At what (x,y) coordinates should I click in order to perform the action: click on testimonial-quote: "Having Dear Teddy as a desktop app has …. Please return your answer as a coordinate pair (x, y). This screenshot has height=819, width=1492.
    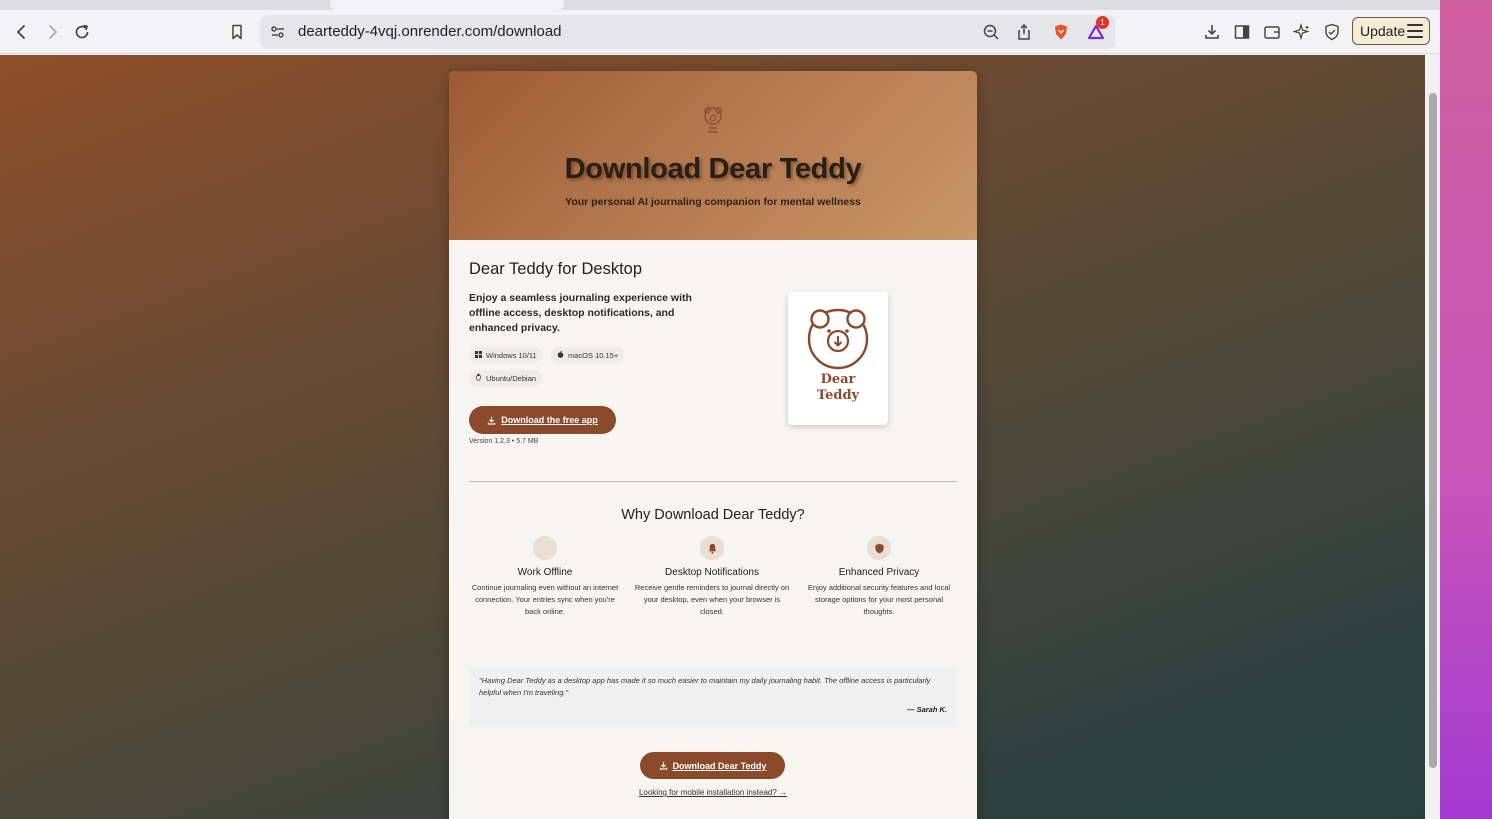
    Looking at the image, I should click on (705, 686).